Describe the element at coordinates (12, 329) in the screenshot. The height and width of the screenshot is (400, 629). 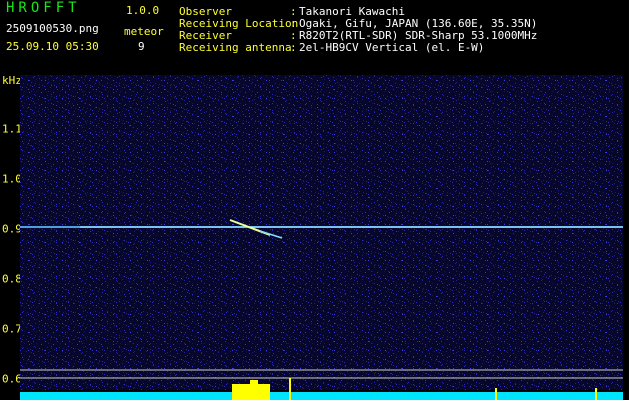
I see `freq-tick: 0.7` at that location.